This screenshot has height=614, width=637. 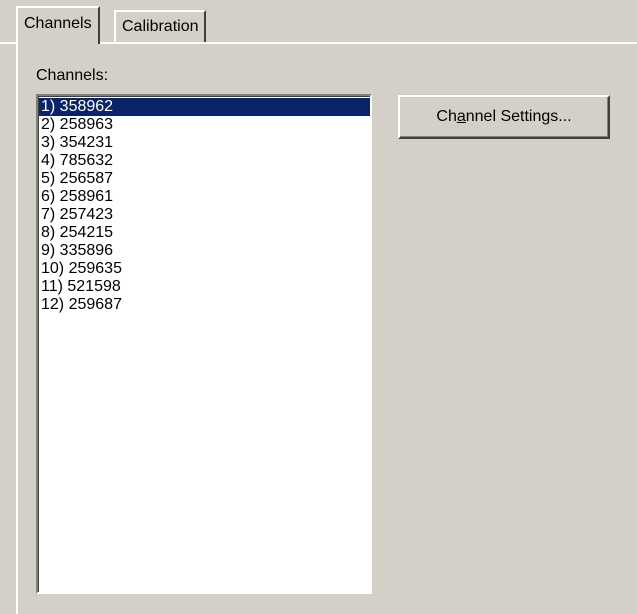 What do you see at coordinates (204, 269) in the screenshot?
I see `channel-list-item: 10) 259635` at bounding box center [204, 269].